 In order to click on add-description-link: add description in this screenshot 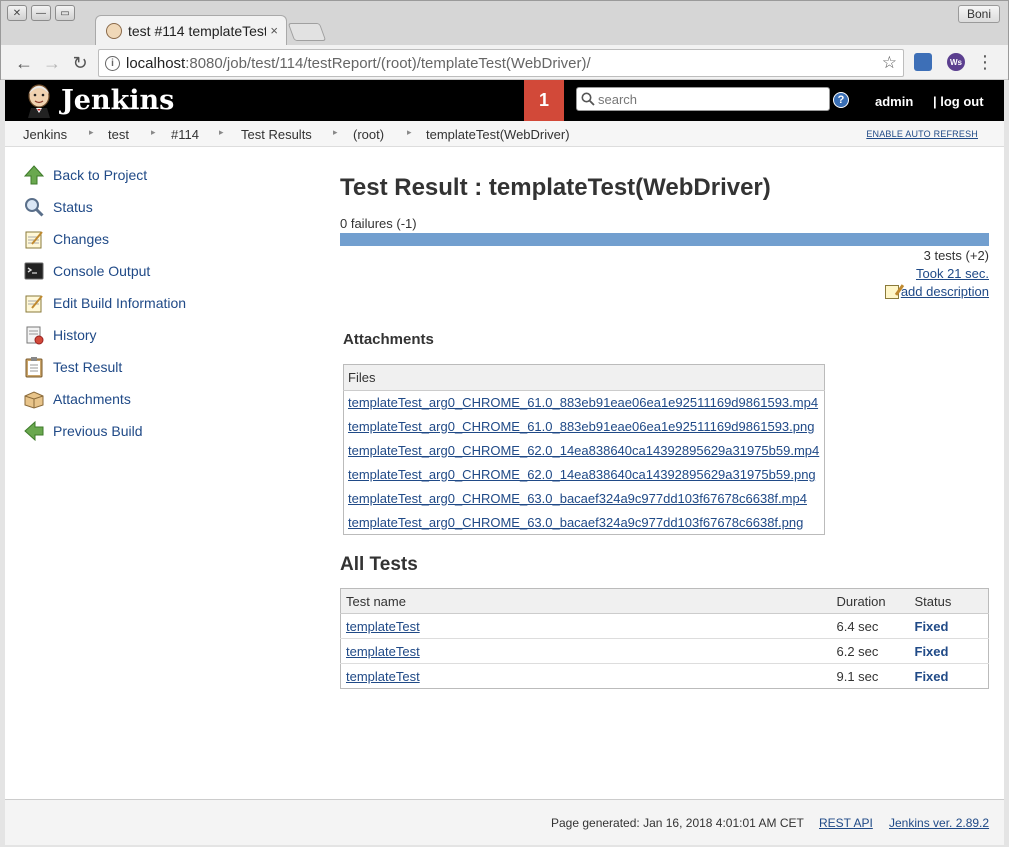, I will do `click(936, 291)`.